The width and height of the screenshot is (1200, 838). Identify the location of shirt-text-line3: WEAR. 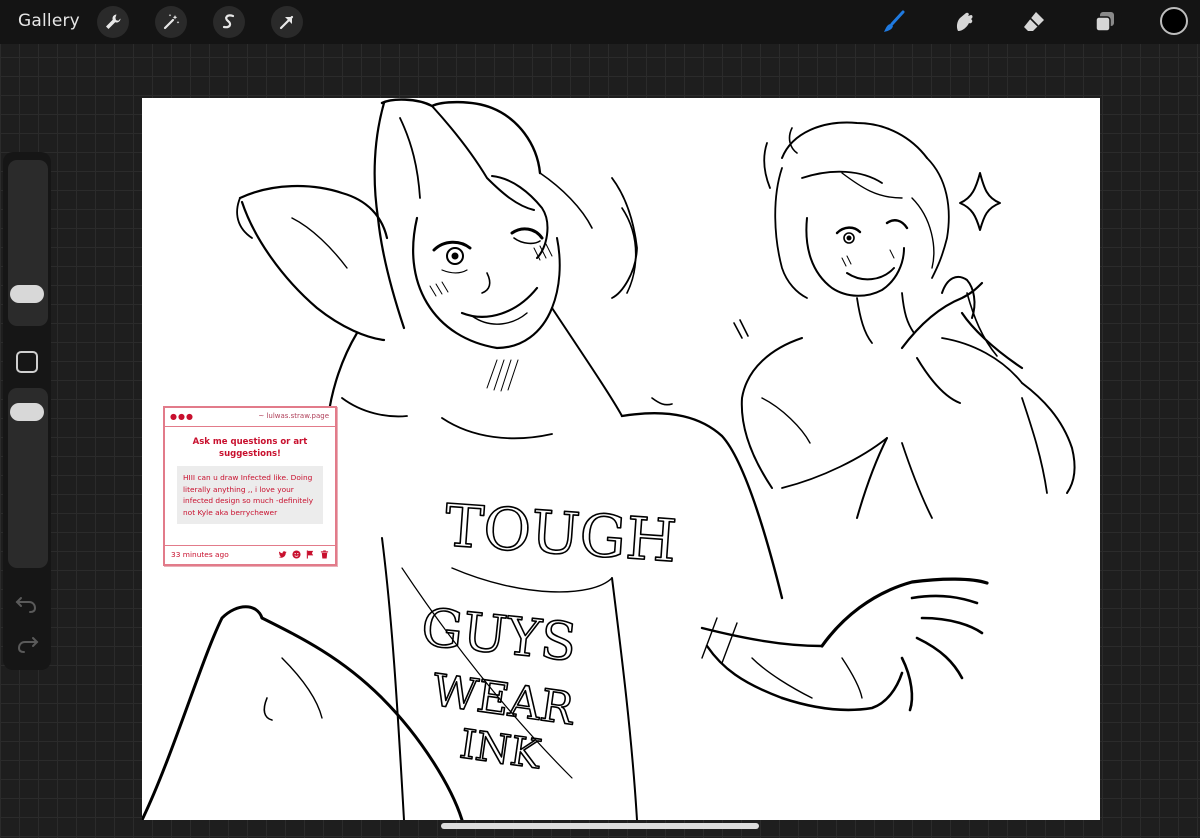
(504, 700).